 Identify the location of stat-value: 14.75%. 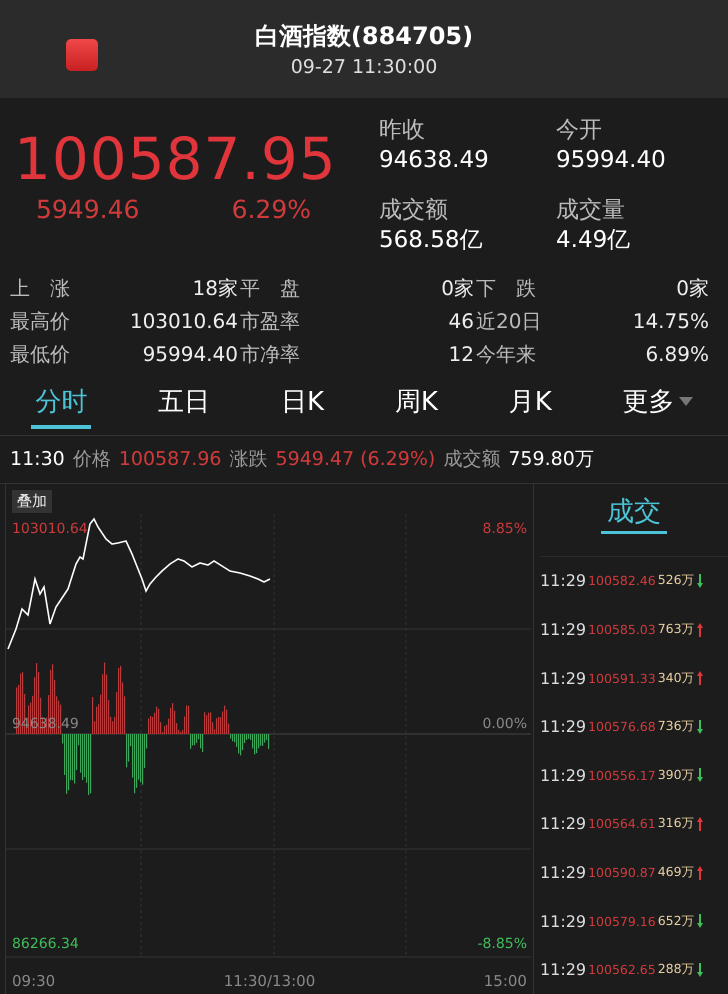
(670, 321).